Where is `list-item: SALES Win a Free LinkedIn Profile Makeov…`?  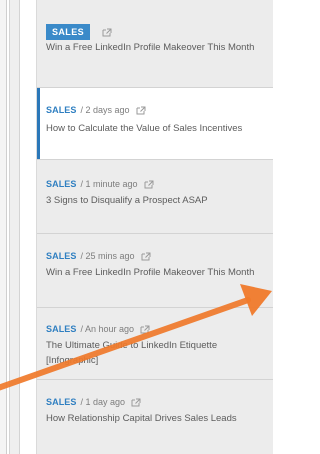
list-item: SALES Win a Free LinkedIn Profile Makeov… is located at coordinates (155, 44).